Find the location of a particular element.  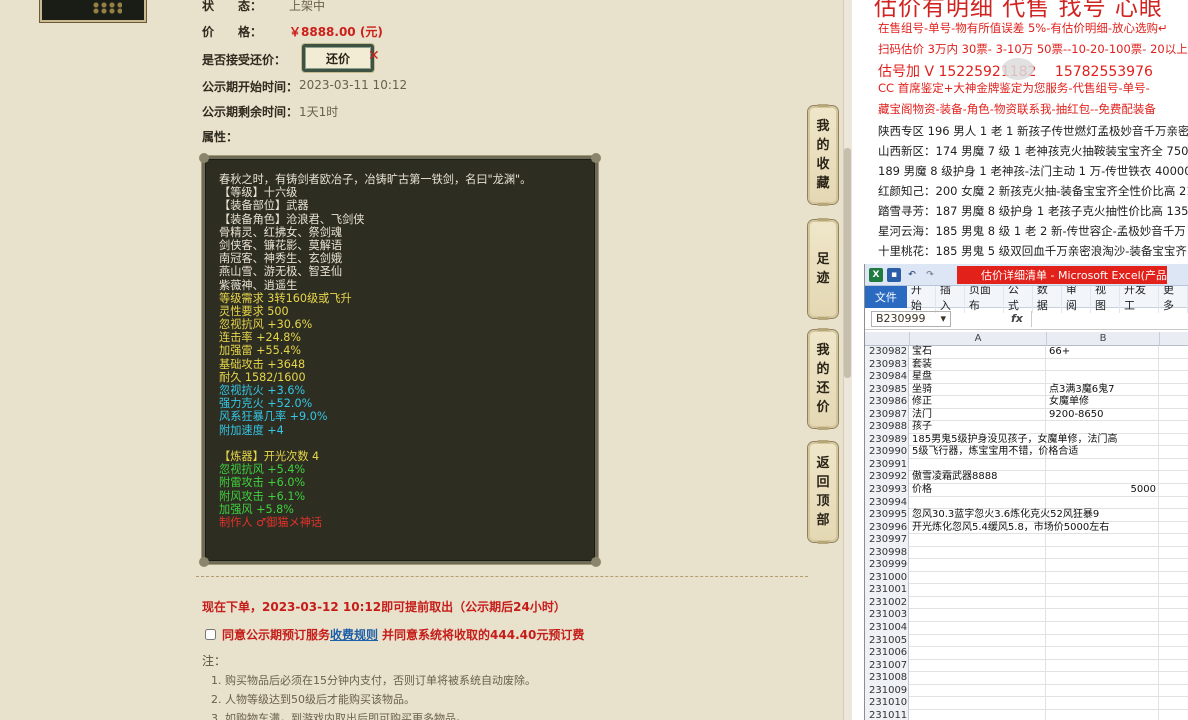

cell-a: 开光炼化忽风5.4缓风5.8，市场价5000左右 is located at coordinates (1009, 528).